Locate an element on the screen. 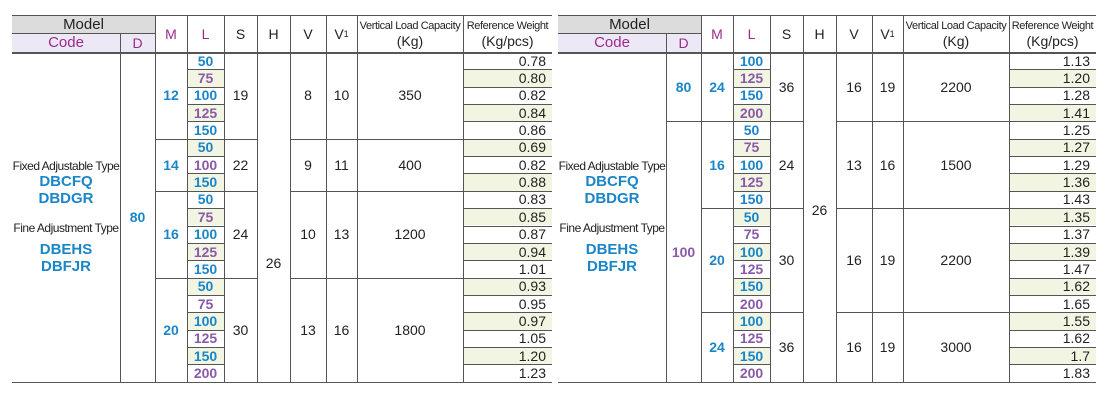 Image resolution: width=1110 pixels, height=407 pixels. fine-type-label: Fine Adjustment Type is located at coordinates (612, 227).